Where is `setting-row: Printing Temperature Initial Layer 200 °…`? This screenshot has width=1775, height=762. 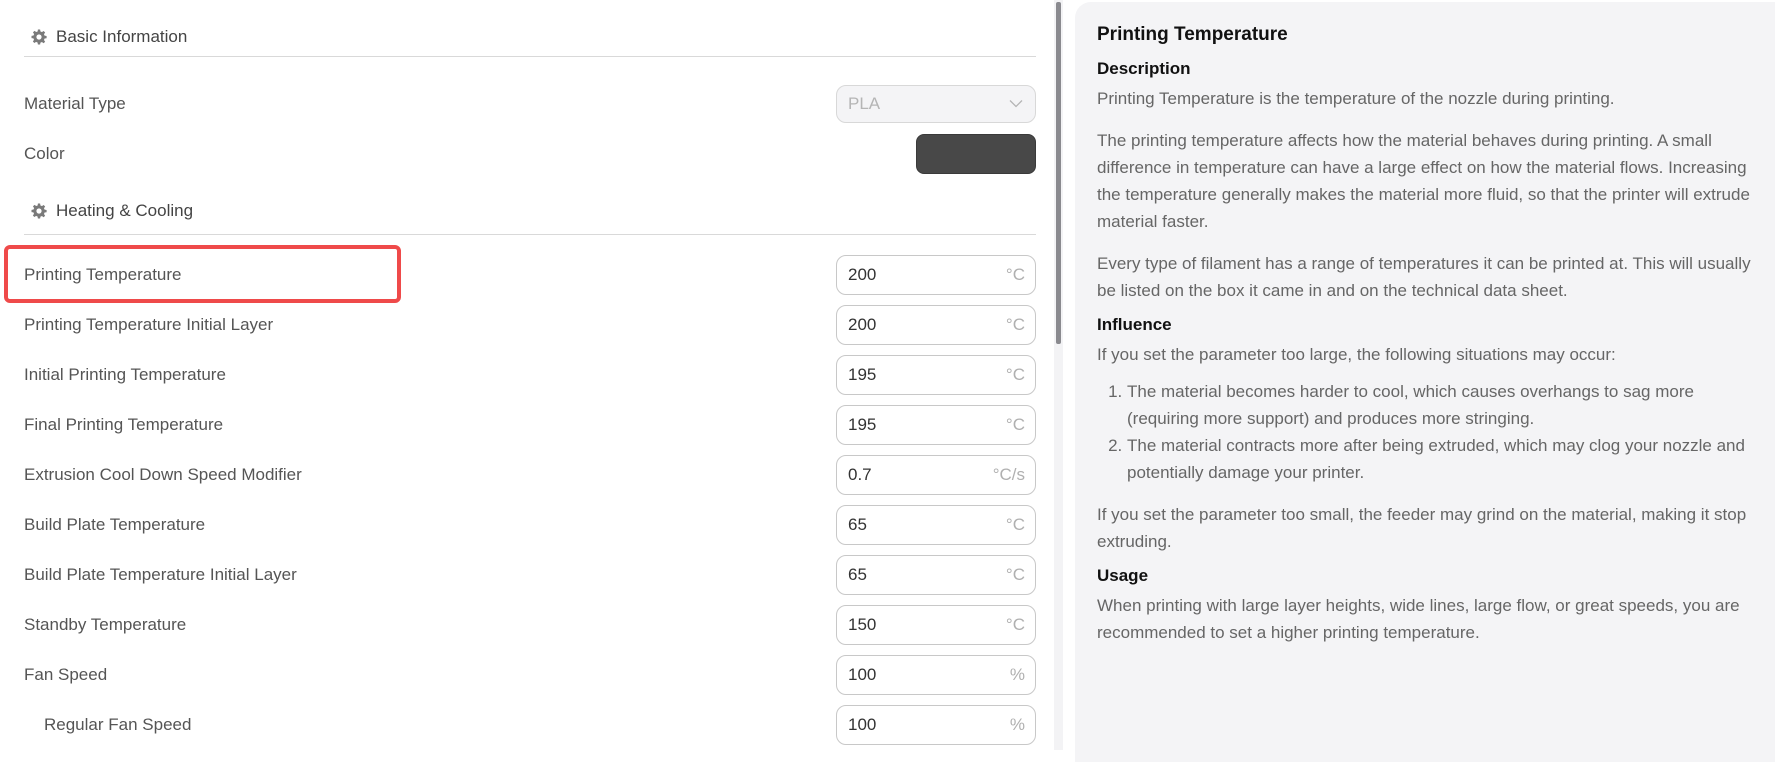
setting-row: Printing Temperature Initial Layer 200 °… is located at coordinates (530, 325).